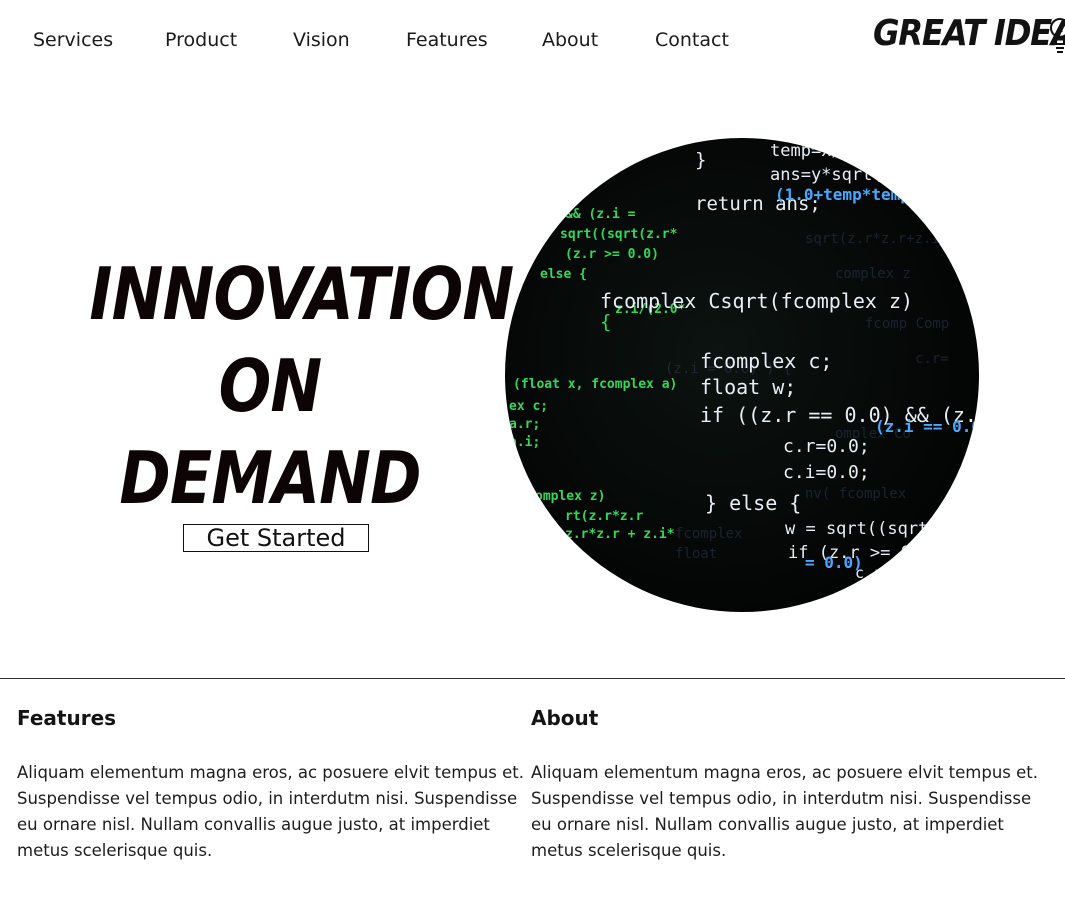 This screenshot has width=1065, height=900. I want to click on svg-text: c.r=, so click(932, 359).